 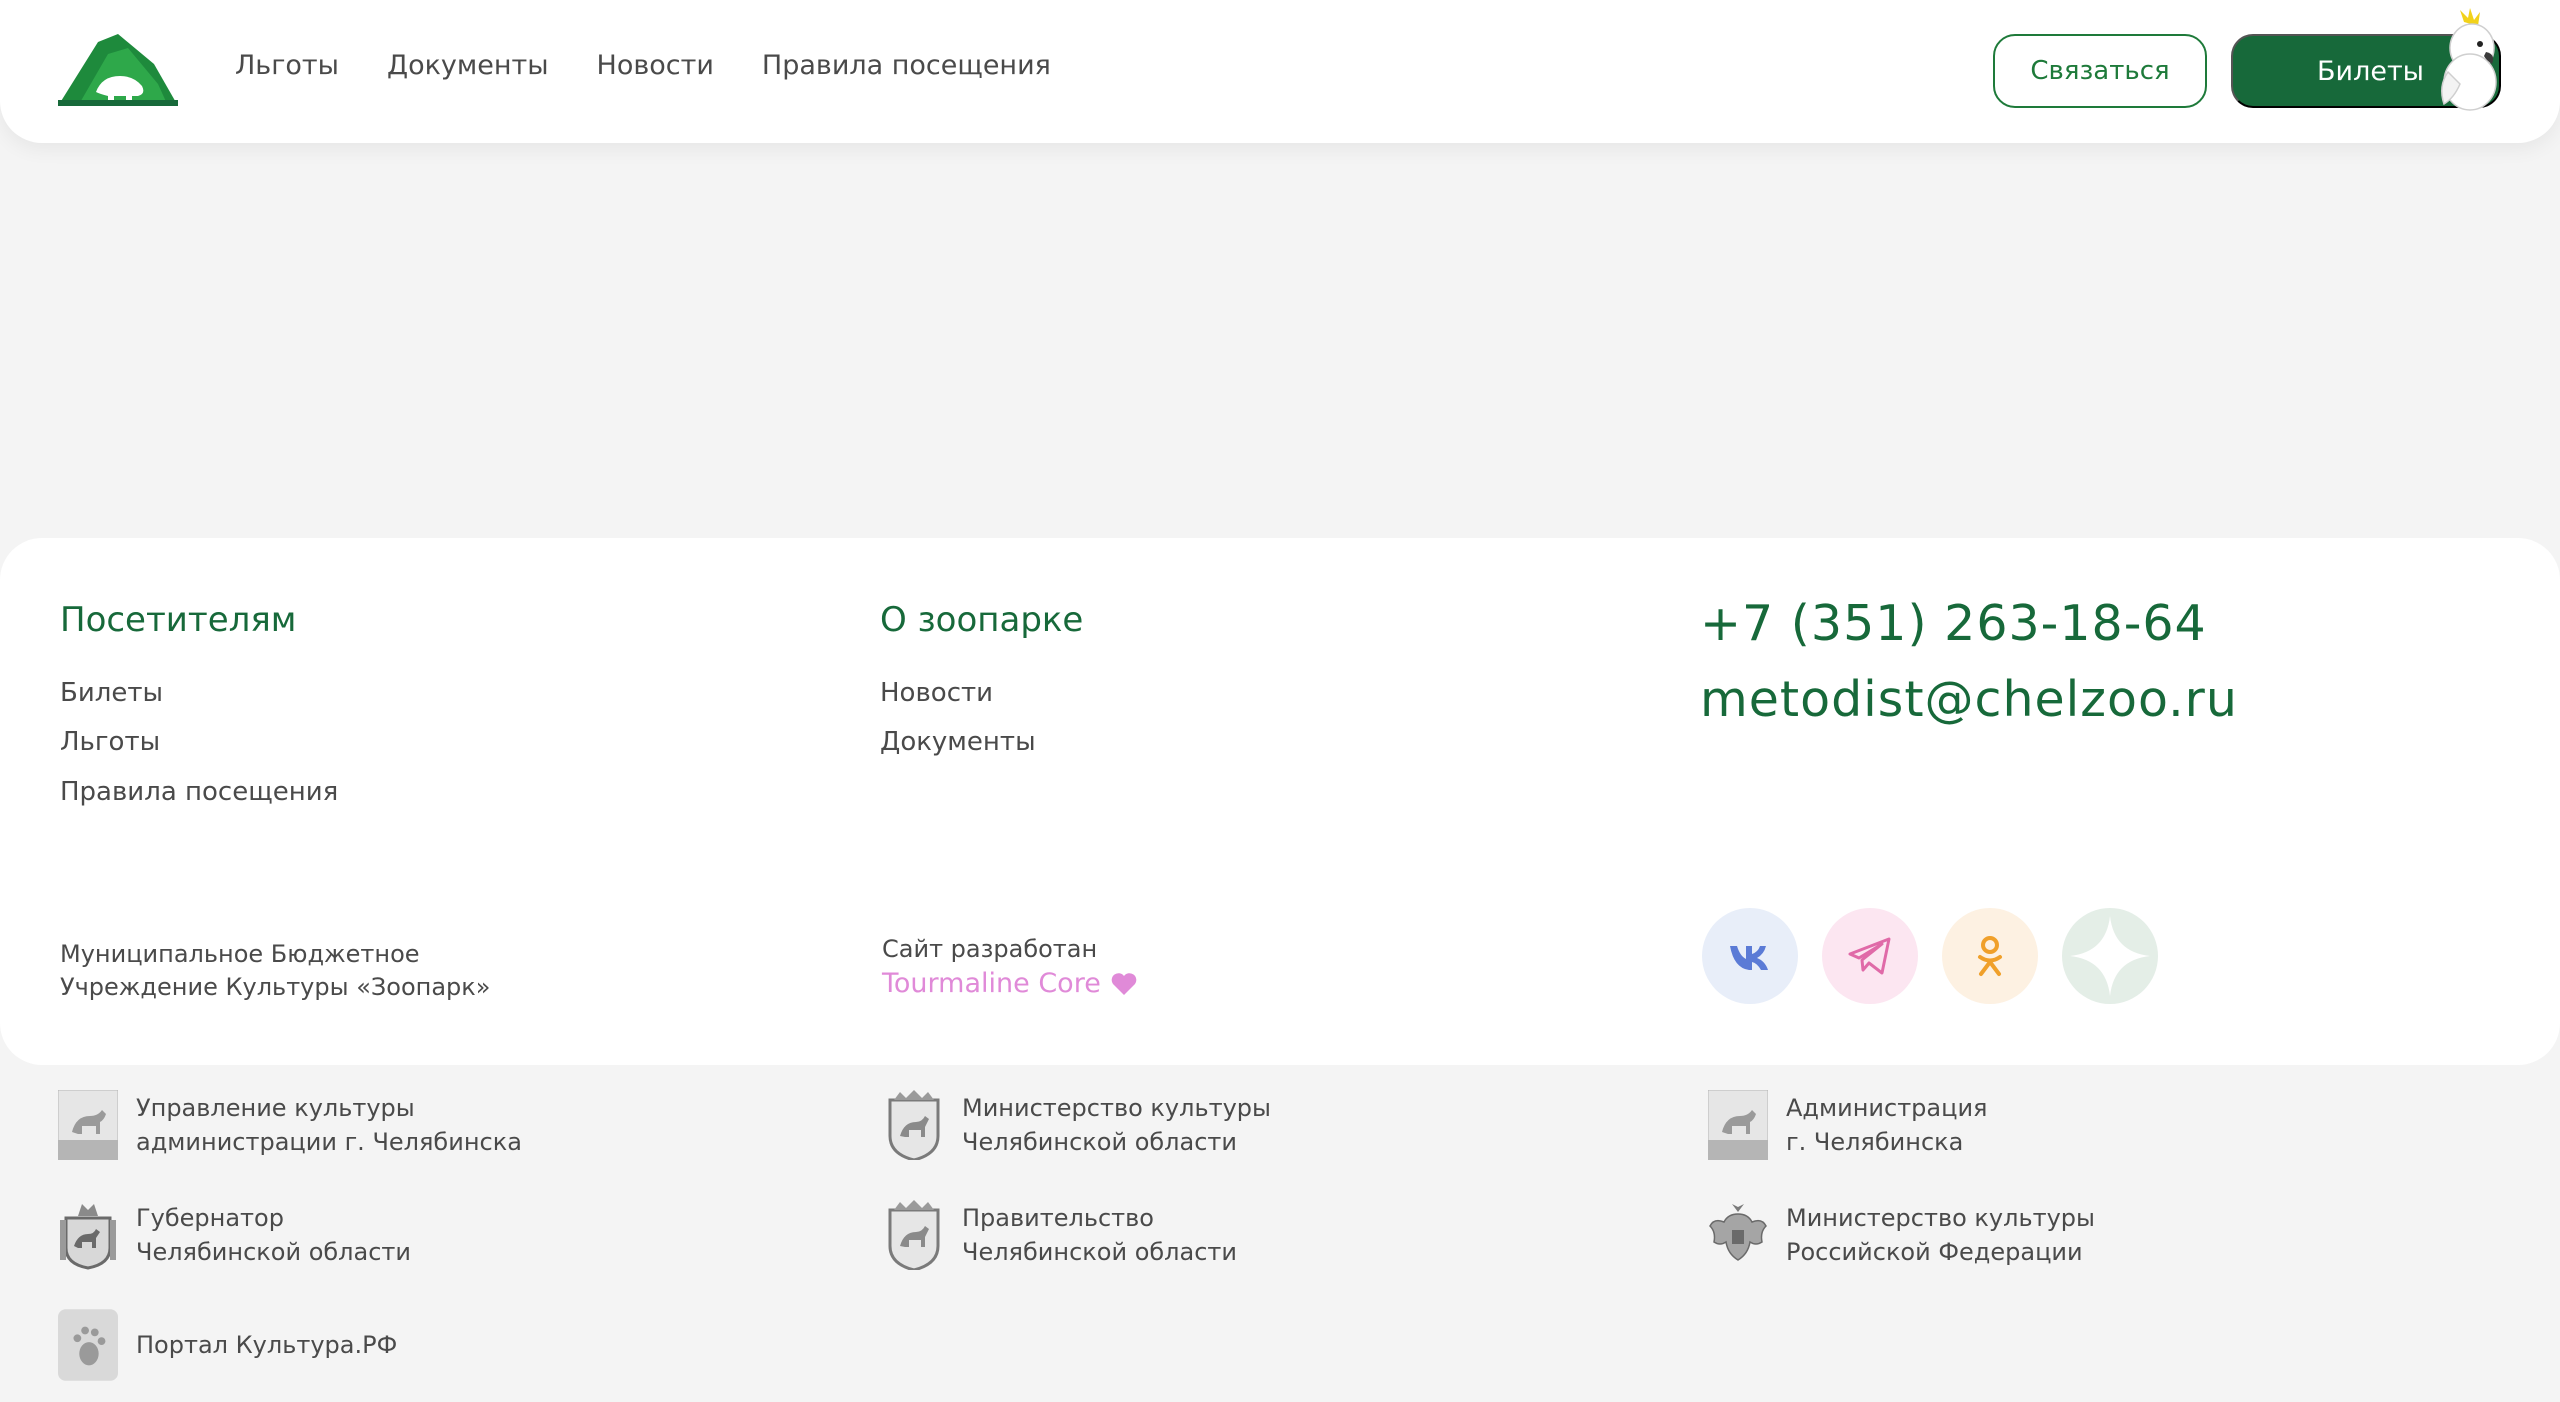 I want to click on heart-icon, so click(x=1124, y=983).